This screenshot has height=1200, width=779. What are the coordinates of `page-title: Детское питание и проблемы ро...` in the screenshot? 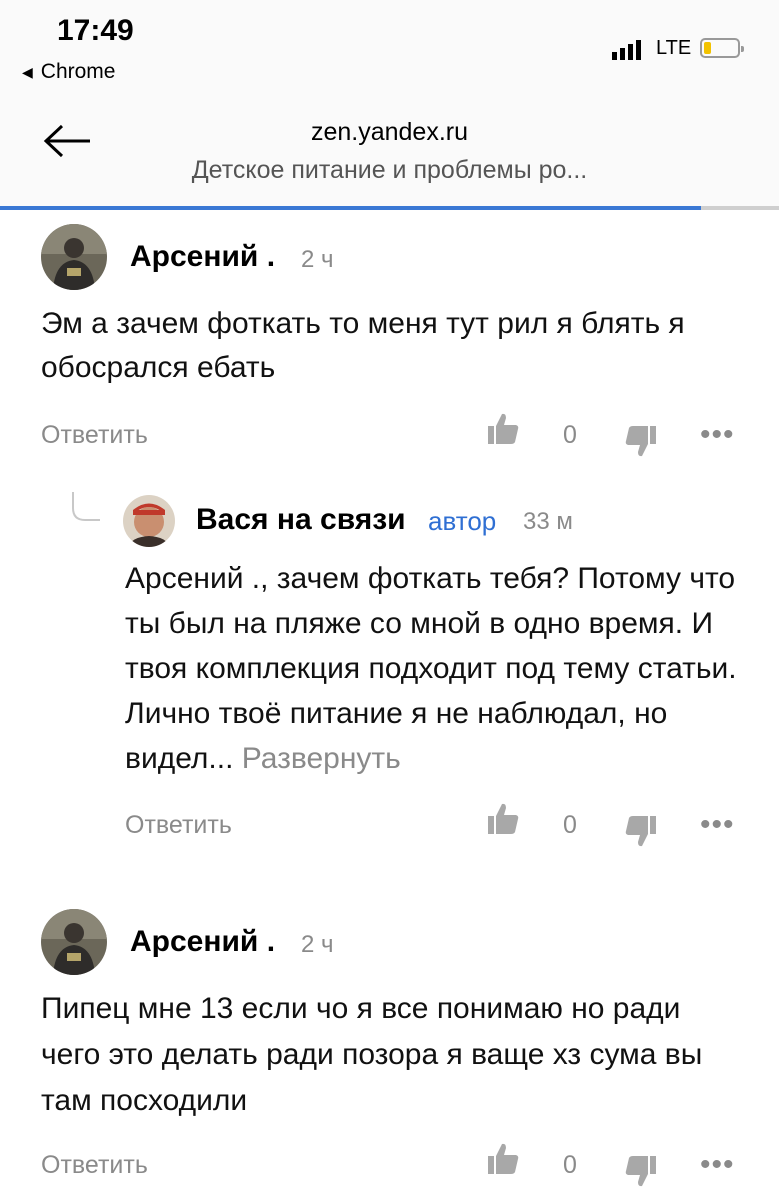 It's located at (389, 170).